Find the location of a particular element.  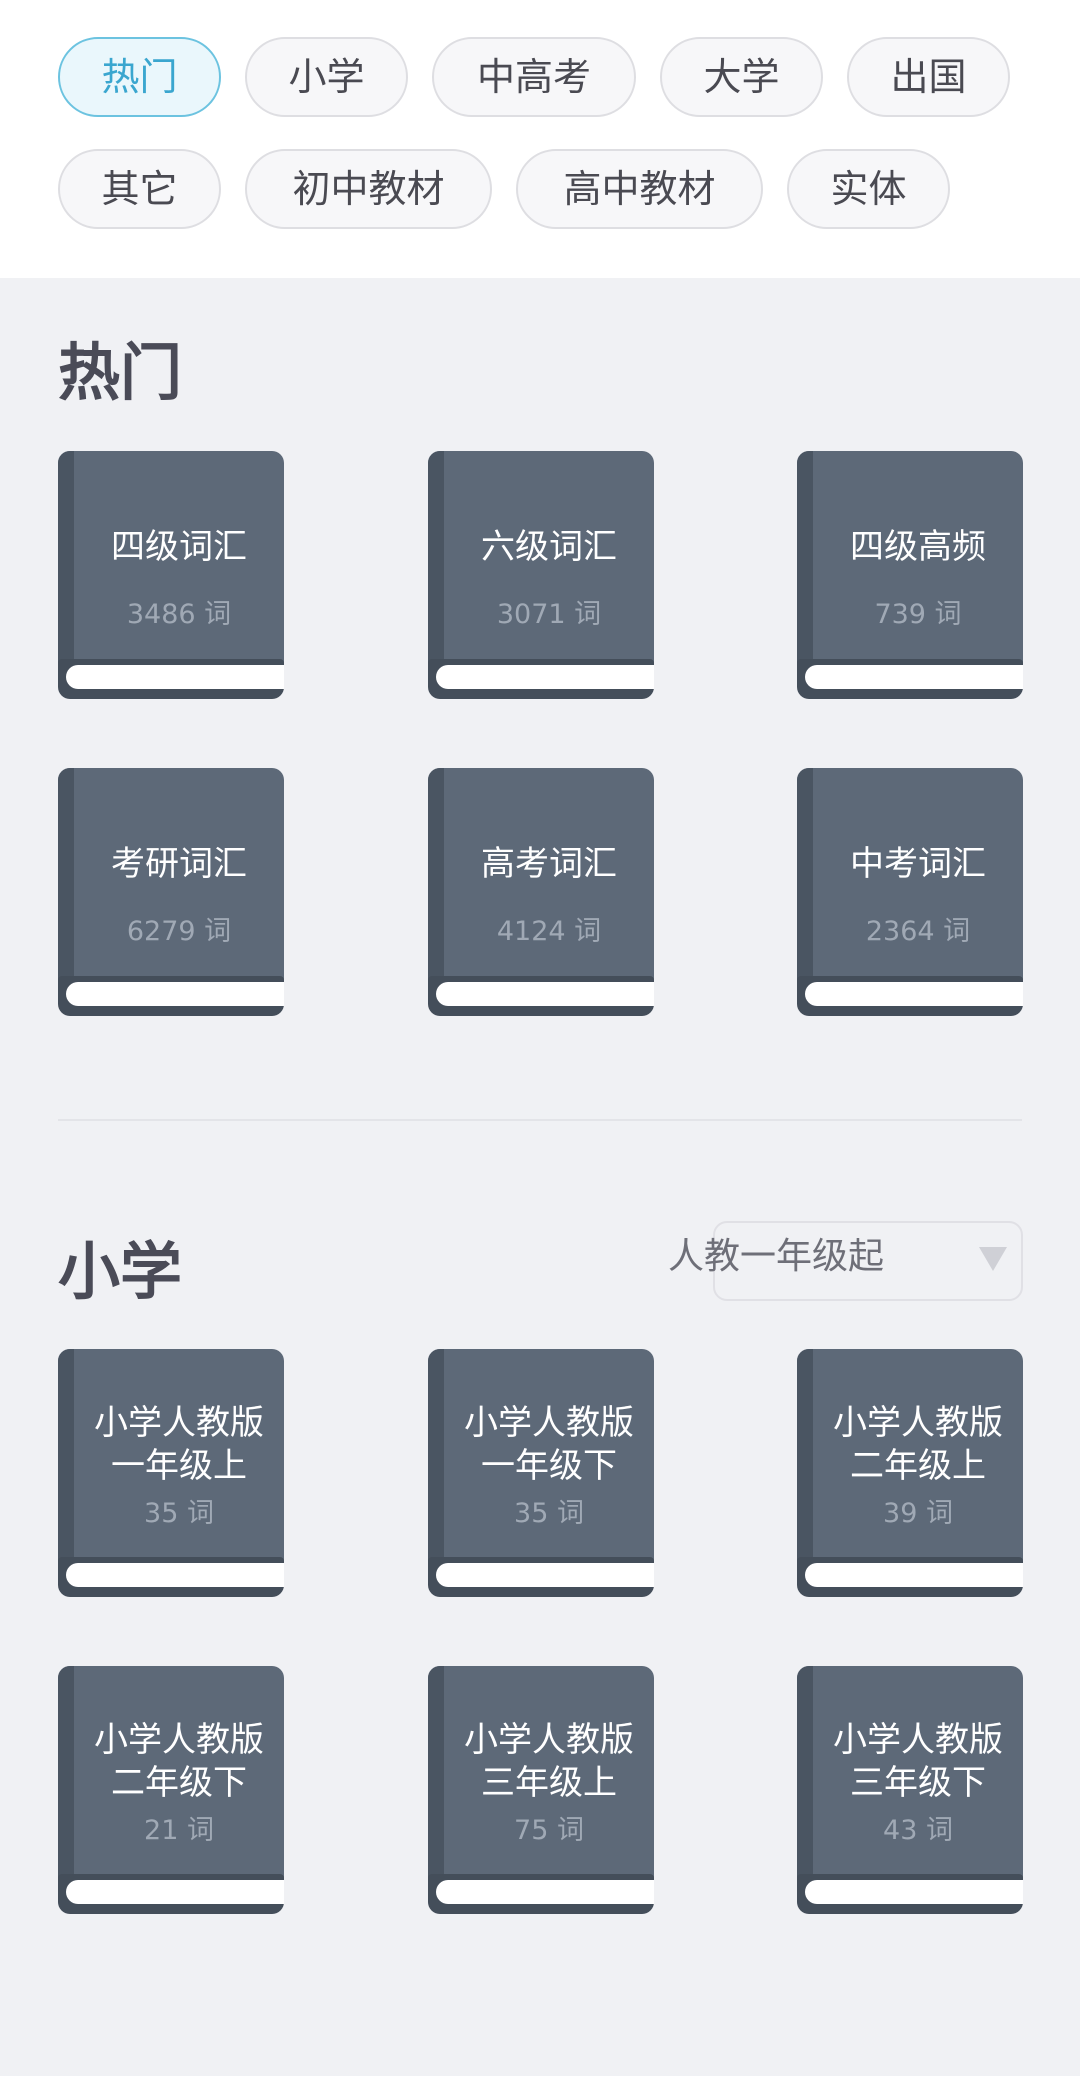

edition-dropdown-value: 人教一年级起 is located at coordinates (776, 1256).